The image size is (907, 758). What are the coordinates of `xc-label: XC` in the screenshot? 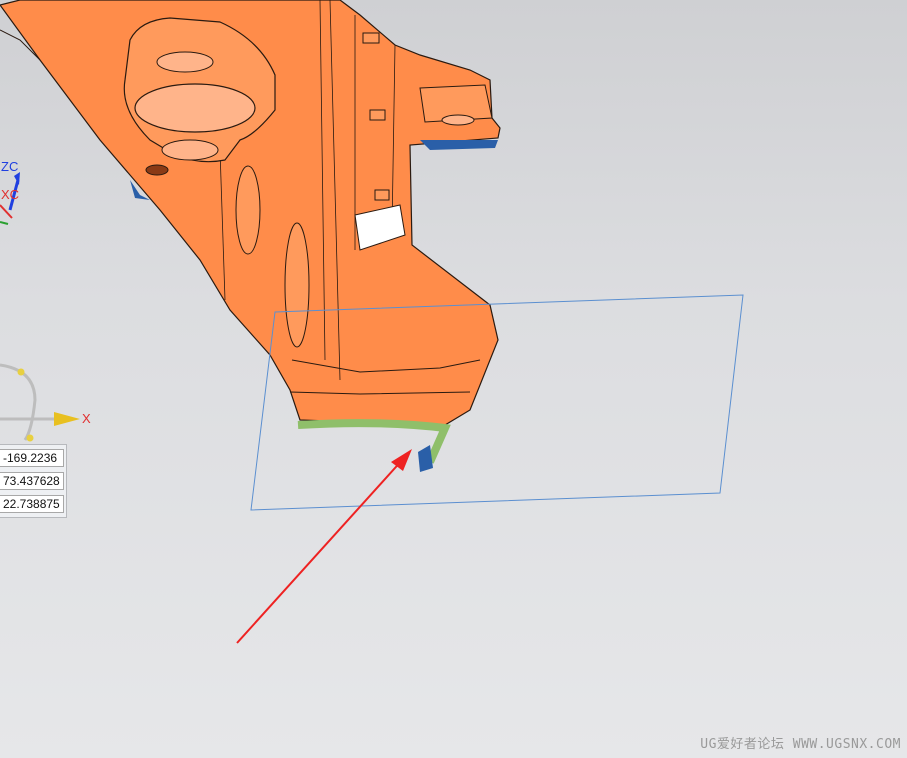 It's located at (10, 194).